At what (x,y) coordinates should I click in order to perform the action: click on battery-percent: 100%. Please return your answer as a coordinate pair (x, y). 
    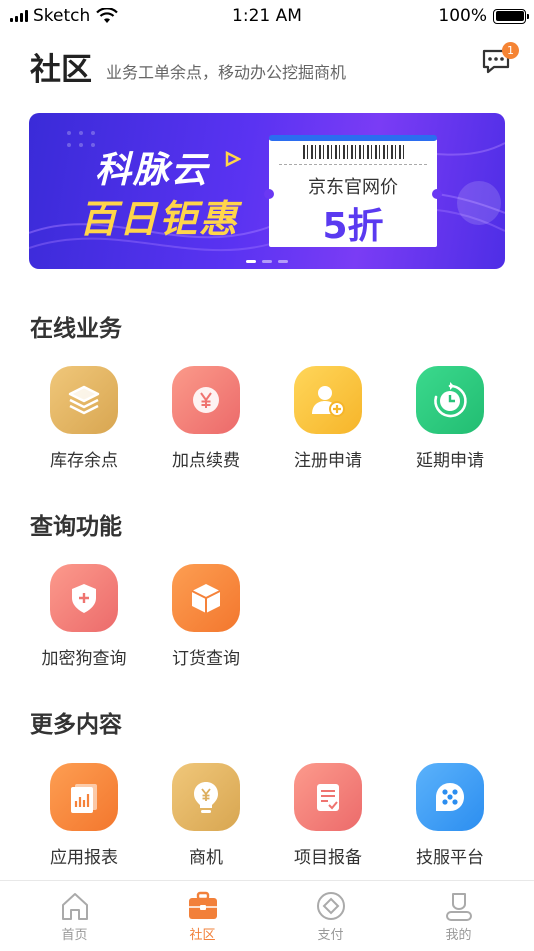
    Looking at the image, I should click on (462, 16).